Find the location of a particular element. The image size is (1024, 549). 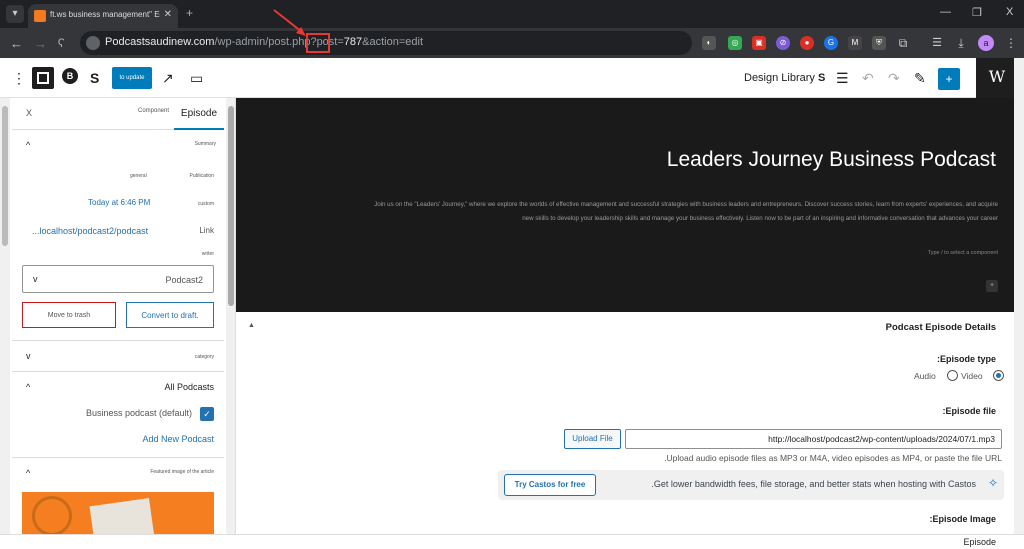

featured-image-thumbnail is located at coordinates (118, 513).